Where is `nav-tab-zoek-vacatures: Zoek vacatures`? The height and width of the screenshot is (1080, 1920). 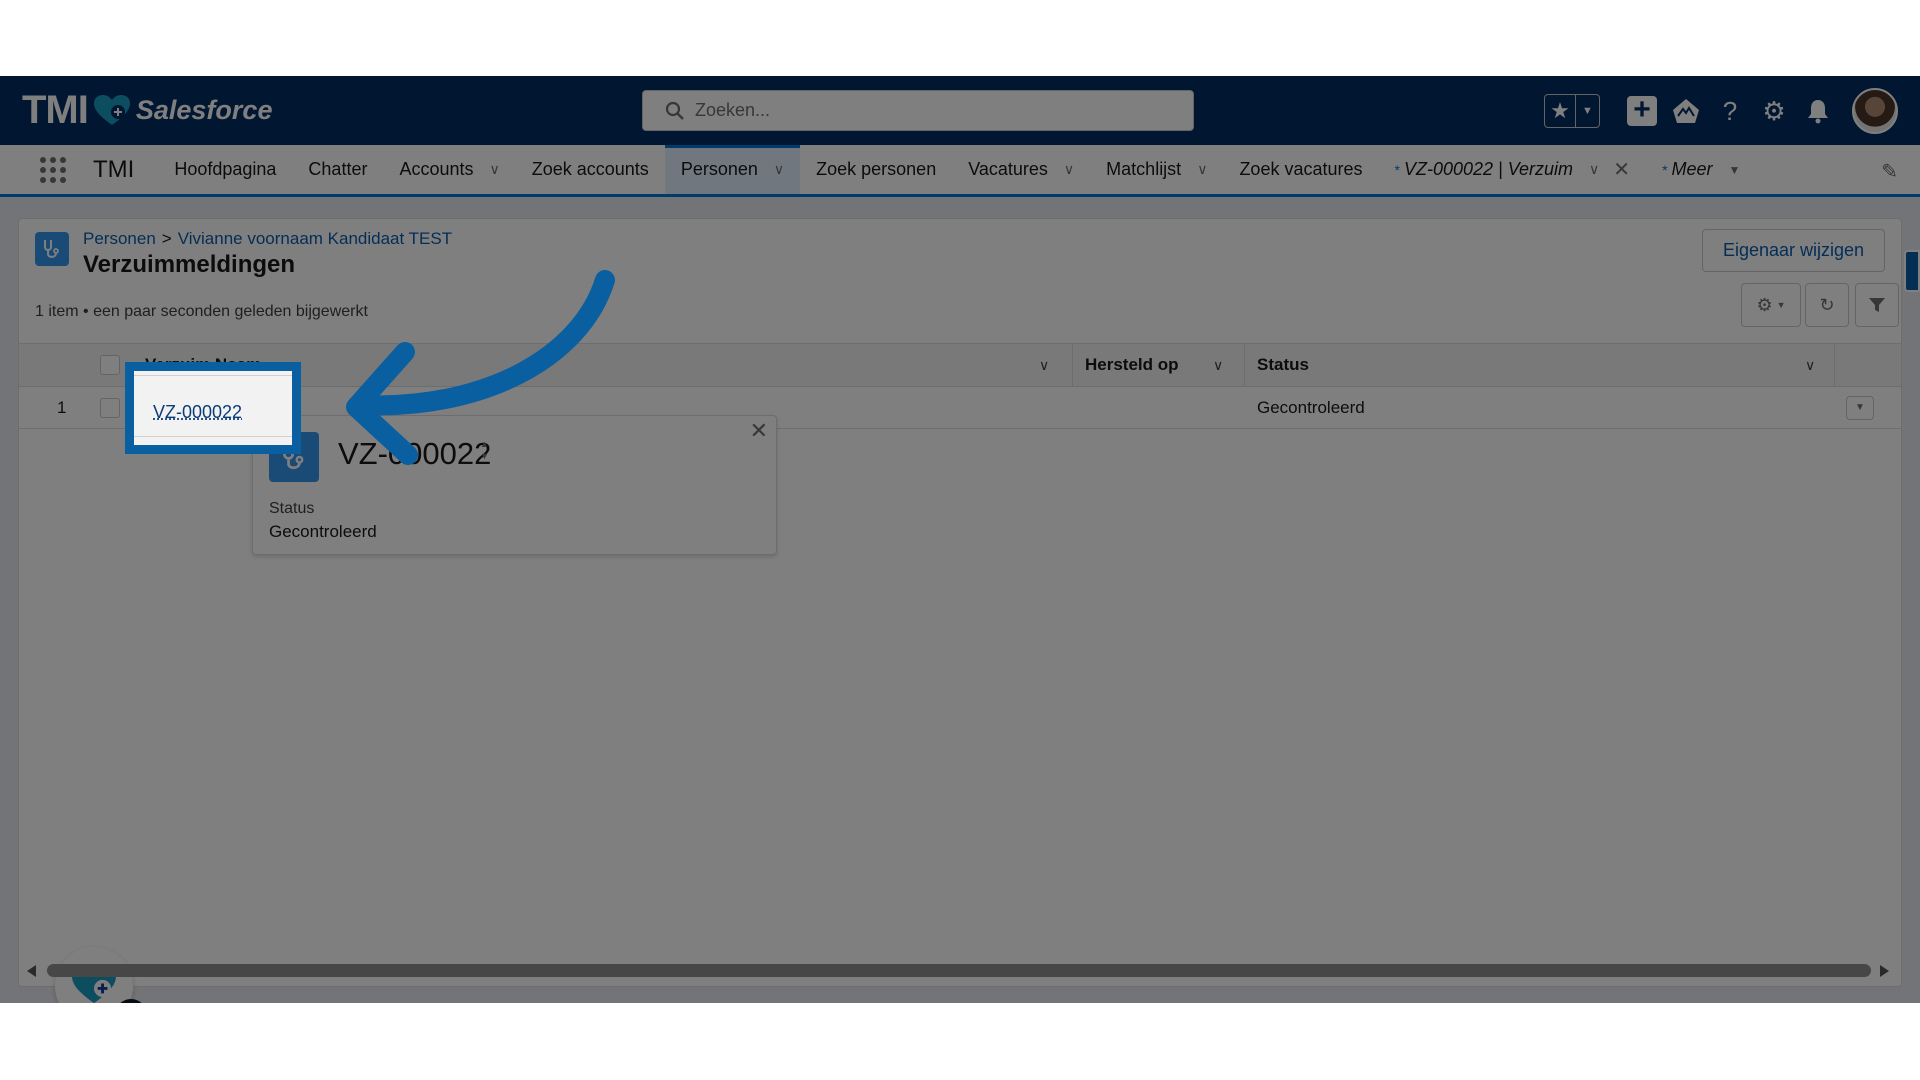 nav-tab-zoek-vacatures: Zoek vacatures is located at coordinates (1300, 169).